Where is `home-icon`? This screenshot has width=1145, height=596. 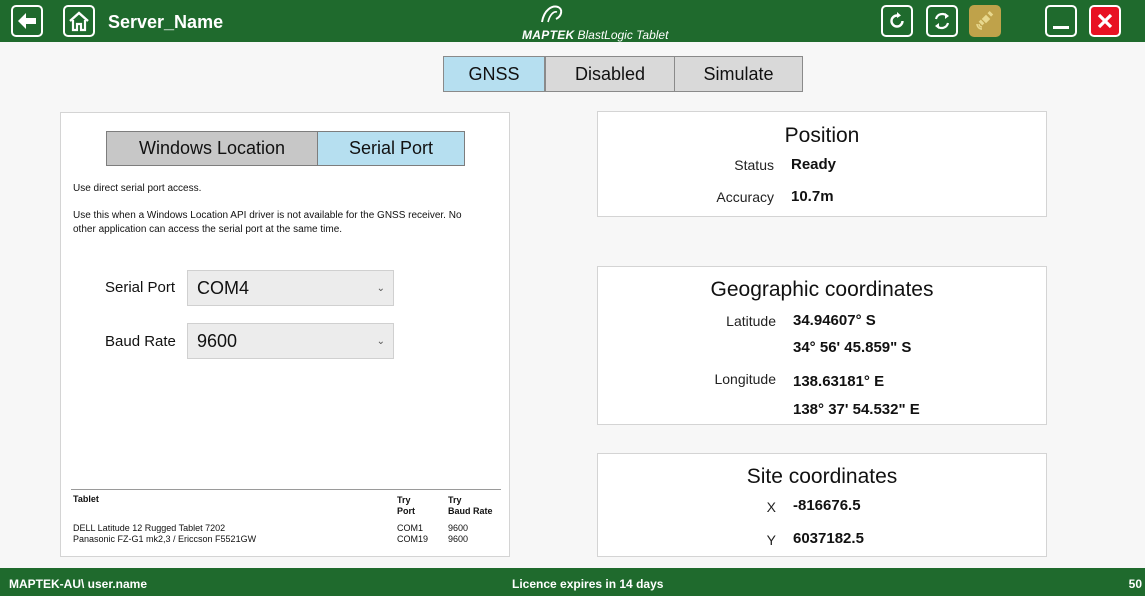
home-icon is located at coordinates (79, 21).